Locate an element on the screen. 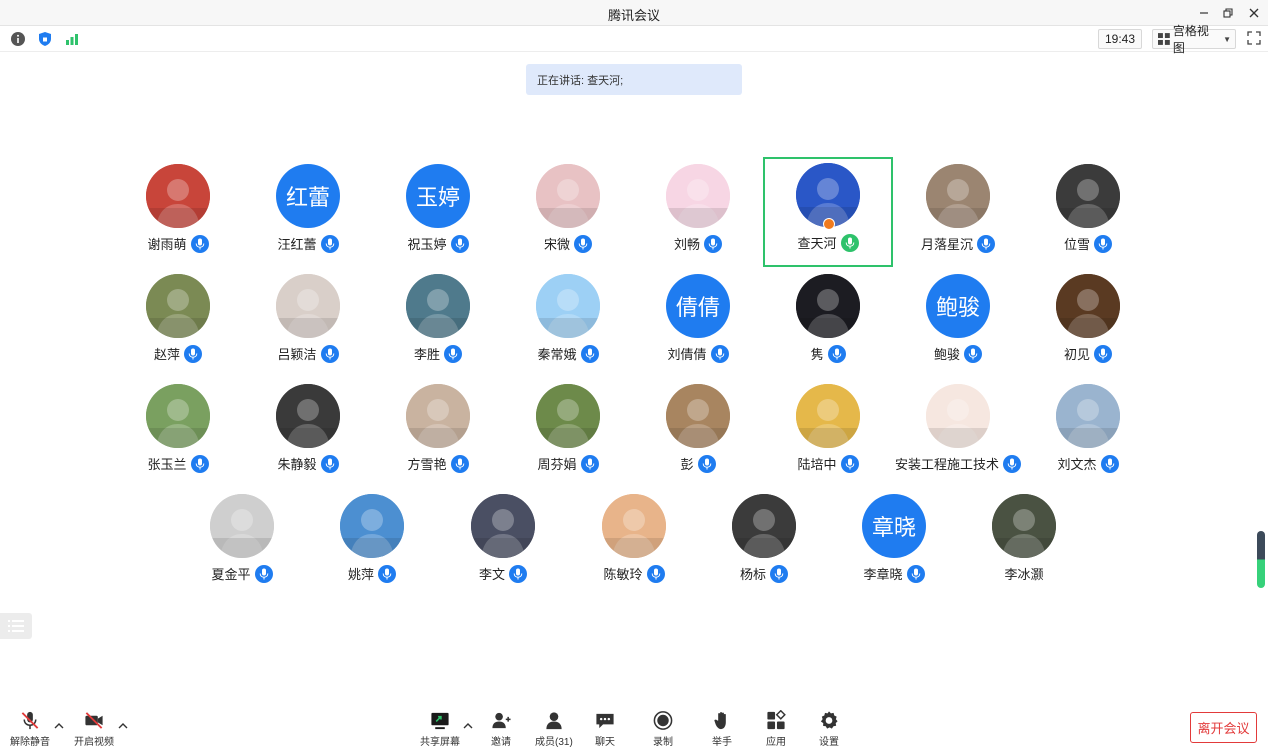  participant-tile: 陆培中 is located at coordinates (828, 433).